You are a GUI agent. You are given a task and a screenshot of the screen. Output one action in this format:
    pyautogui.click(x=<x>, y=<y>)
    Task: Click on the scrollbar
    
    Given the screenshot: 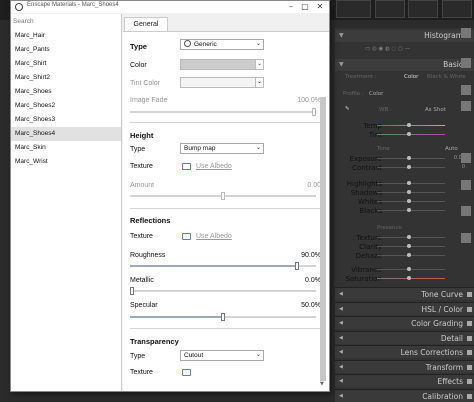 What is the action you would take?
    pyautogui.click(x=323, y=239)
    